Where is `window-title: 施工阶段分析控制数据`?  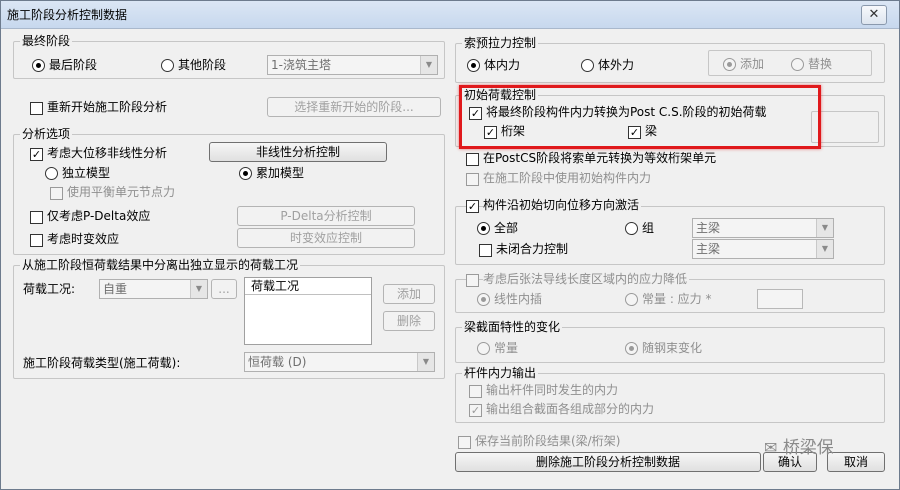 window-title: 施工阶段分析控制数据 is located at coordinates (67, 15).